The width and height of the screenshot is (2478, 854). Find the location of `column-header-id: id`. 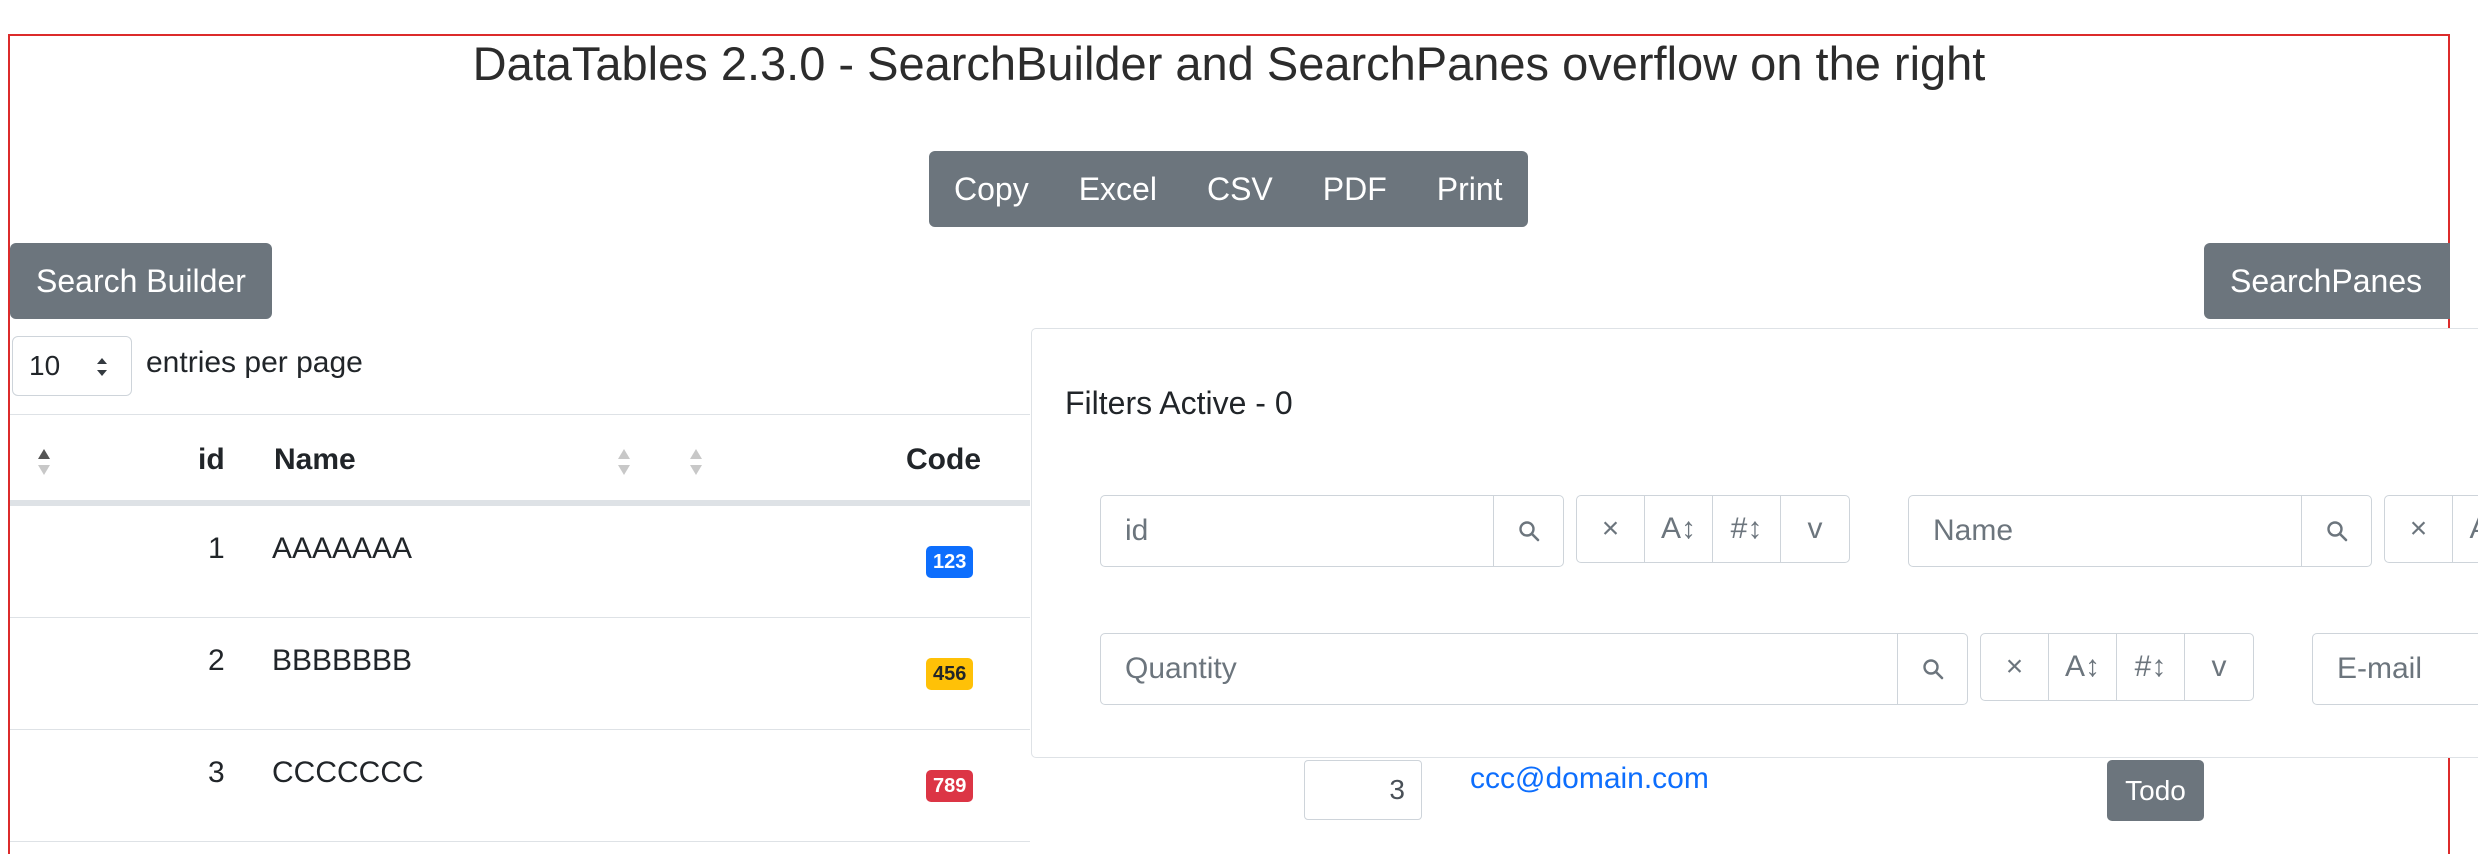

column-header-id: id is located at coordinates (211, 460).